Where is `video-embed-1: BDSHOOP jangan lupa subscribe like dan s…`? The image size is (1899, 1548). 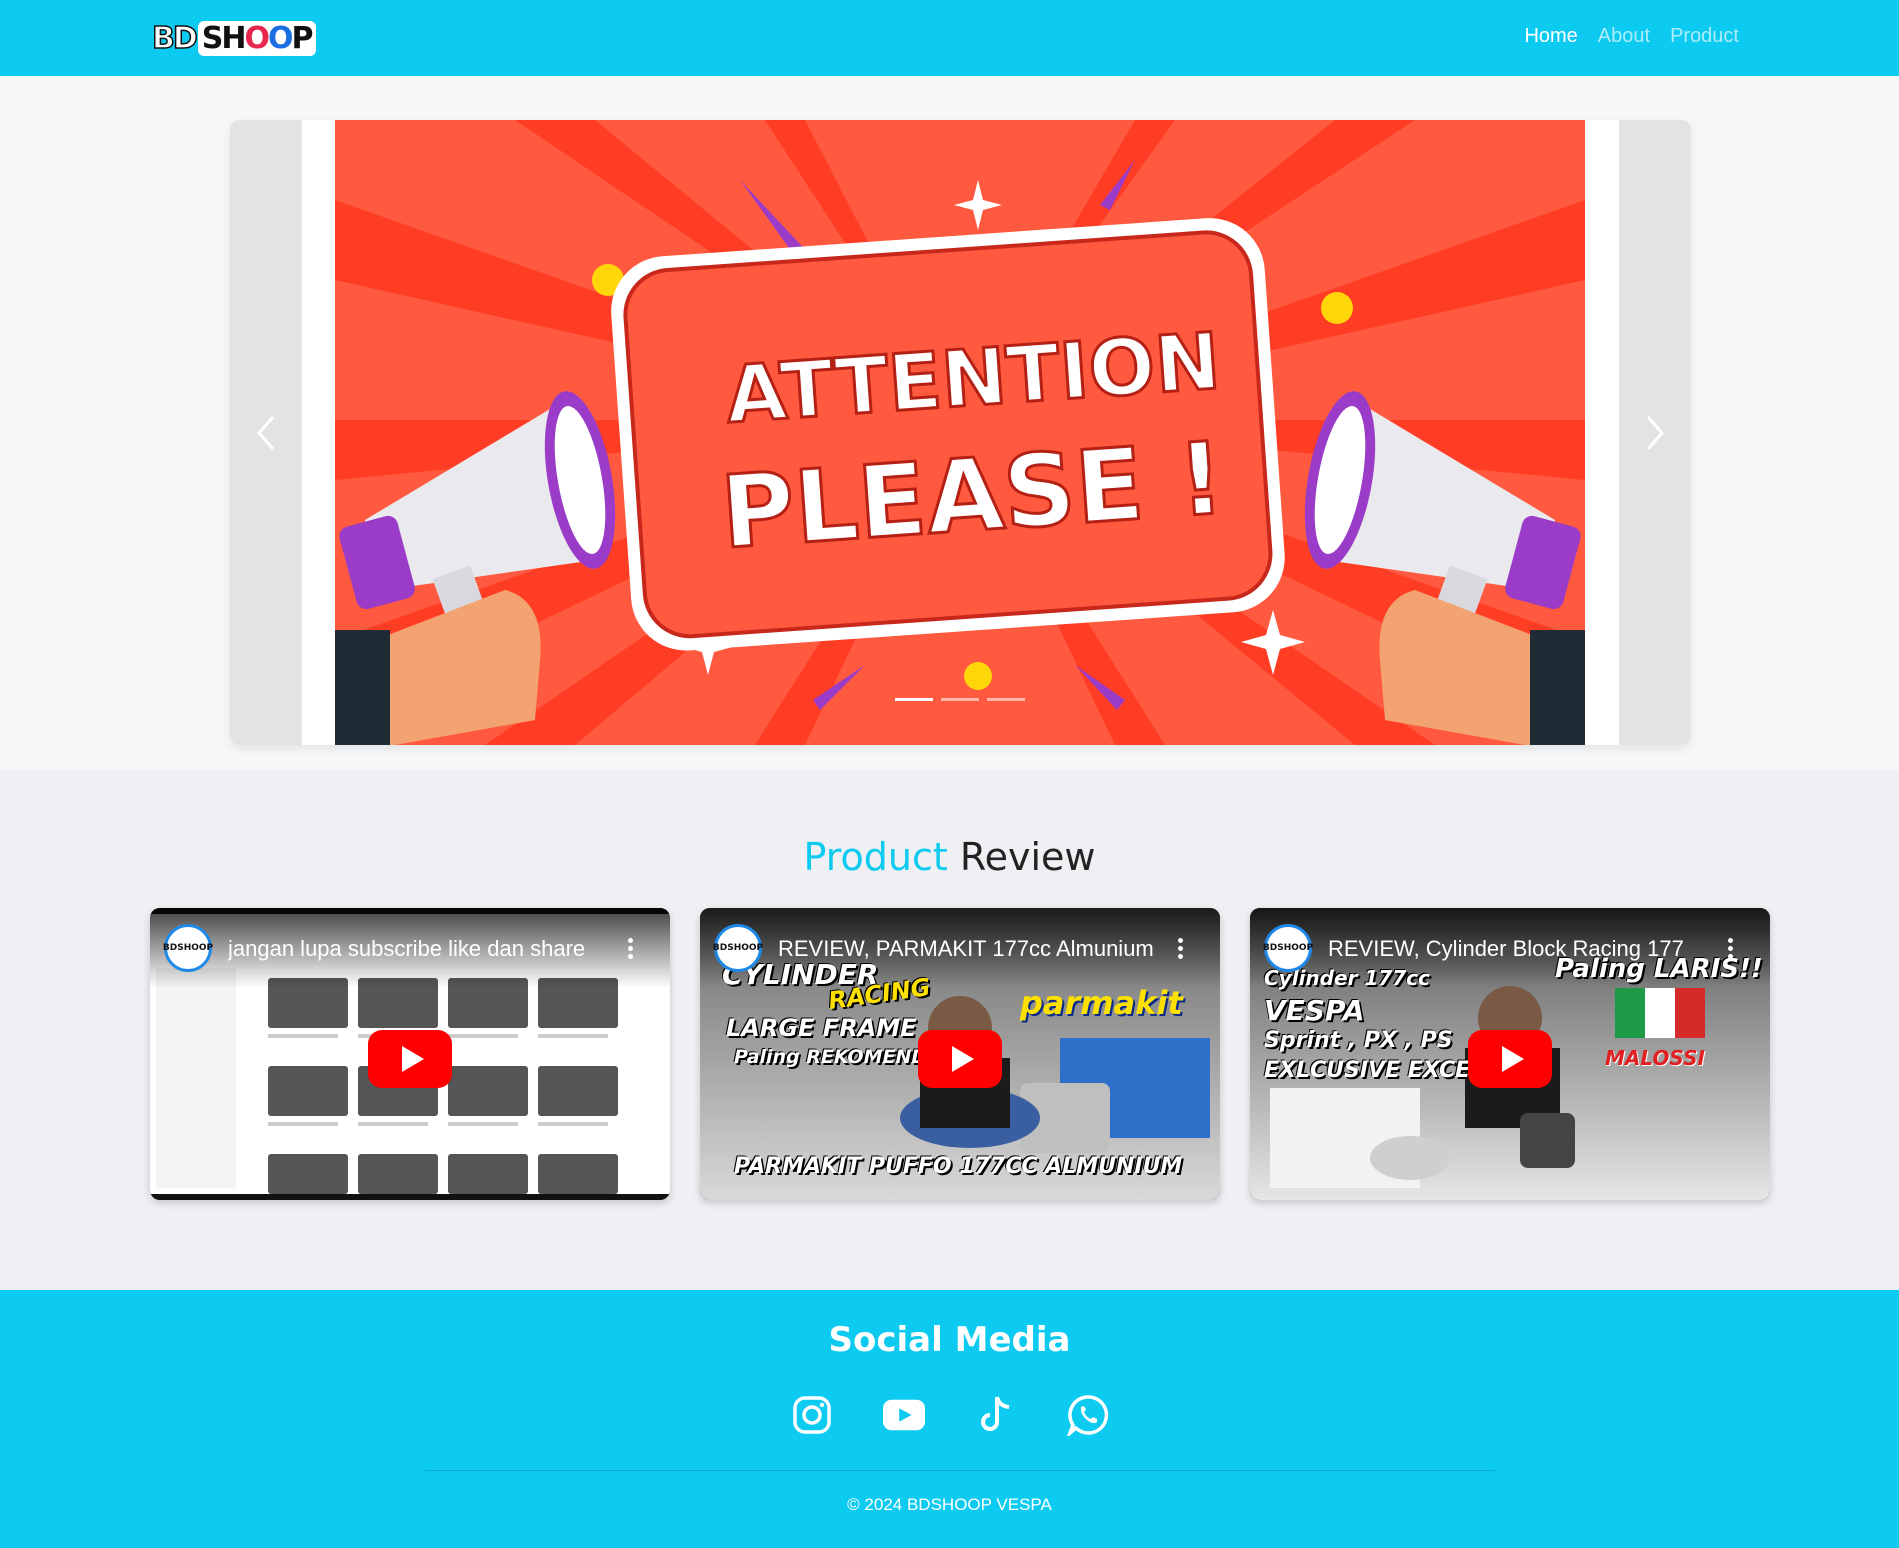 video-embed-1: BDSHOOP jangan lupa subscribe like dan s… is located at coordinates (410, 1054).